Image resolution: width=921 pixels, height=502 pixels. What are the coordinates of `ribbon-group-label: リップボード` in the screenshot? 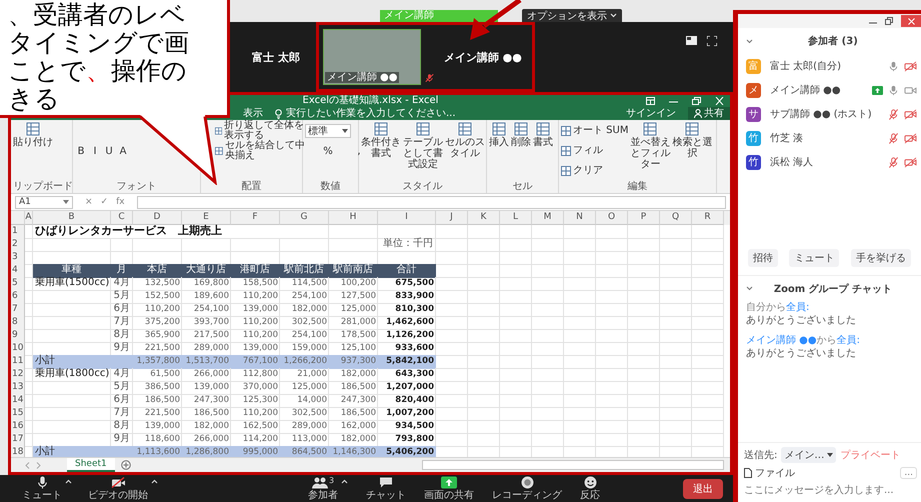 It's located at (41, 187).